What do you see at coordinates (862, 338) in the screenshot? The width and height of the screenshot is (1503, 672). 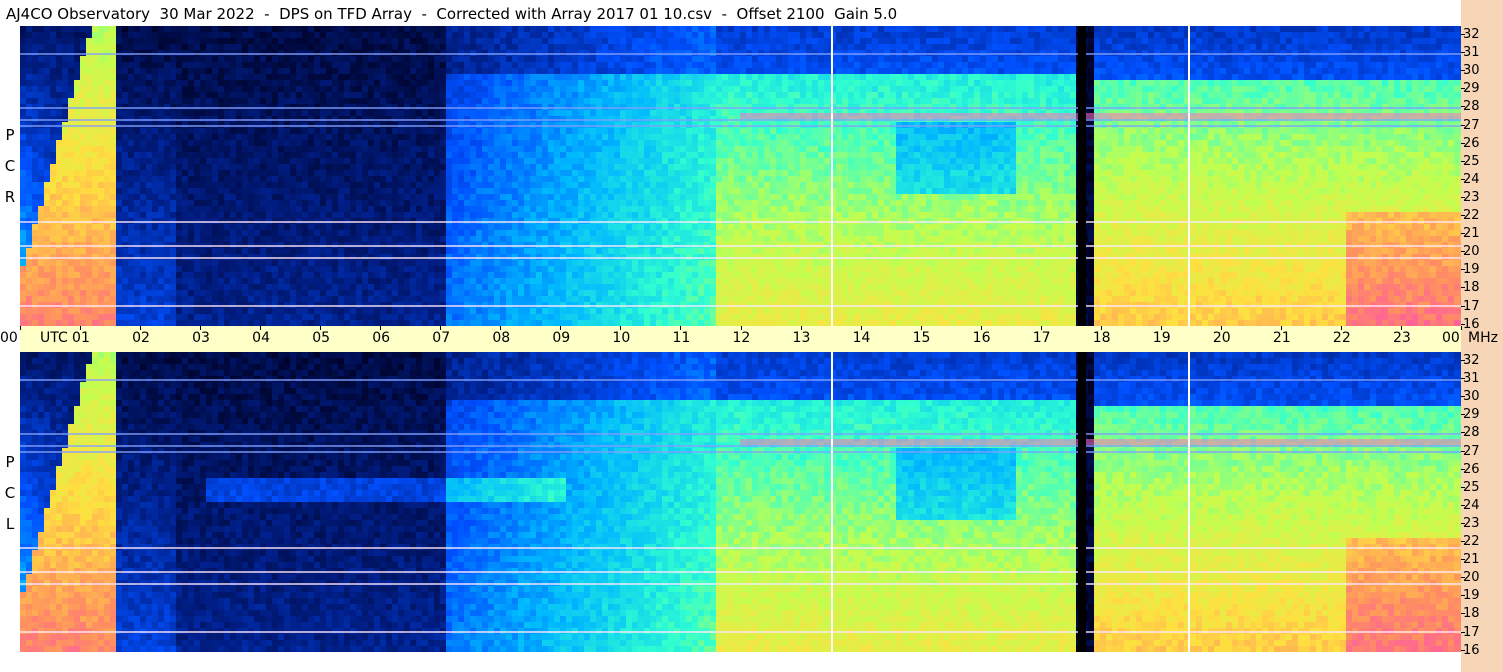 I see `time-tick-label: 14` at bounding box center [862, 338].